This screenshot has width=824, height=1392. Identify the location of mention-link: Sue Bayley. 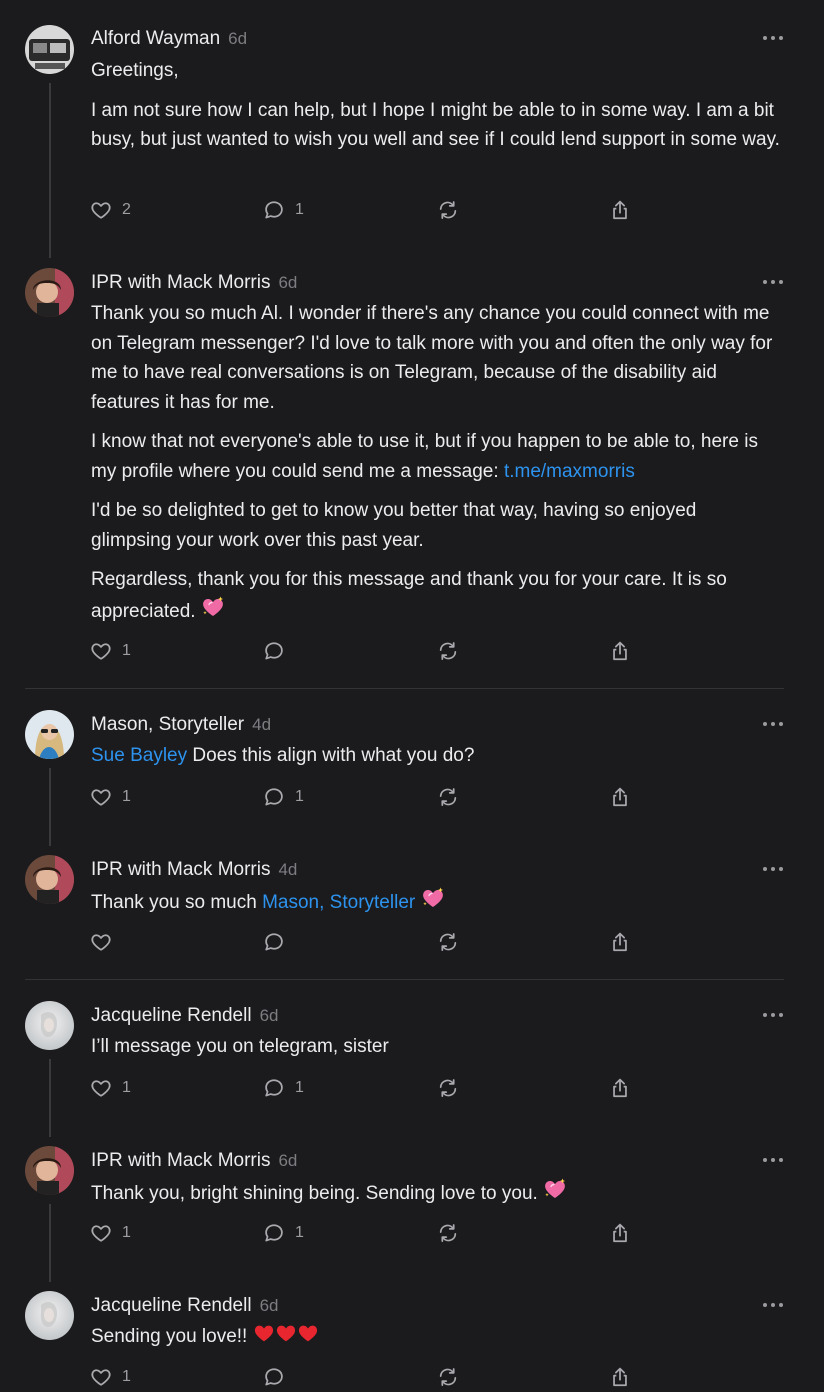
(139, 755).